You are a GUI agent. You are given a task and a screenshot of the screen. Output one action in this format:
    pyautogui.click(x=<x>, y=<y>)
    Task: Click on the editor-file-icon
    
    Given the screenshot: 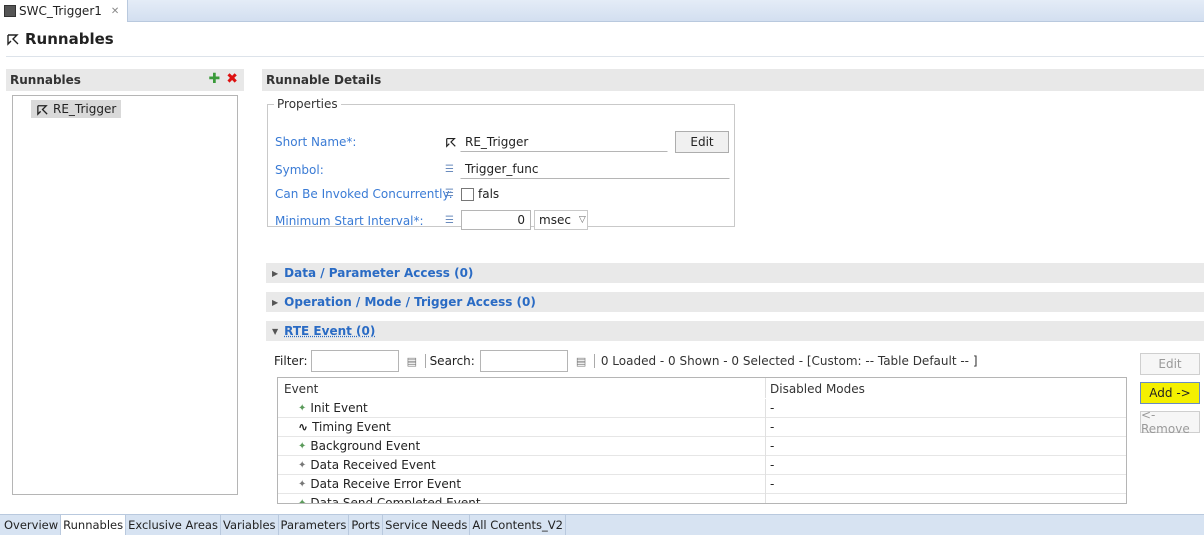 What is the action you would take?
    pyautogui.click(x=10, y=11)
    